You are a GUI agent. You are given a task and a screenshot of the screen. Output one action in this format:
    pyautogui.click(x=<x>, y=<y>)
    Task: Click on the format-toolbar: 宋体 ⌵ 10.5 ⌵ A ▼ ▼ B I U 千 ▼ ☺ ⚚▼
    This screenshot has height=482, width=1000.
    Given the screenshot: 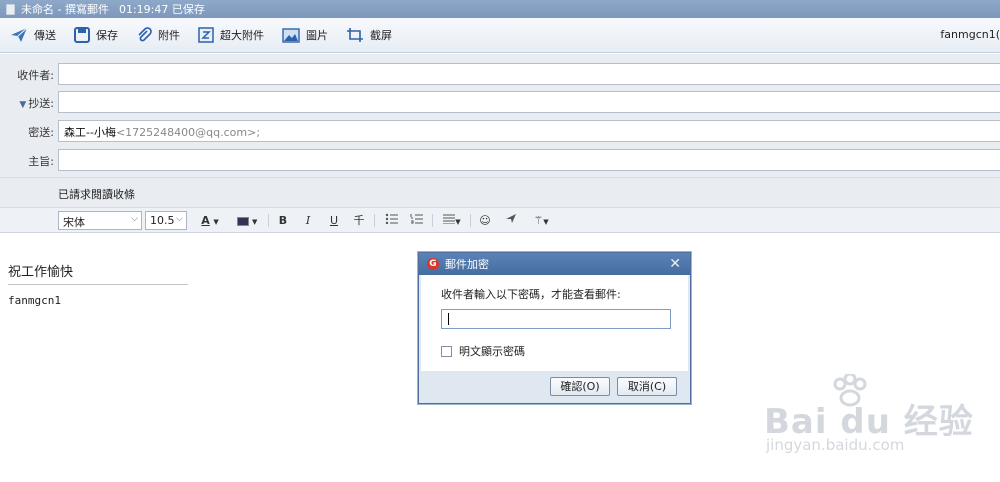 What is the action you would take?
    pyautogui.click(x=500, y=220)
    